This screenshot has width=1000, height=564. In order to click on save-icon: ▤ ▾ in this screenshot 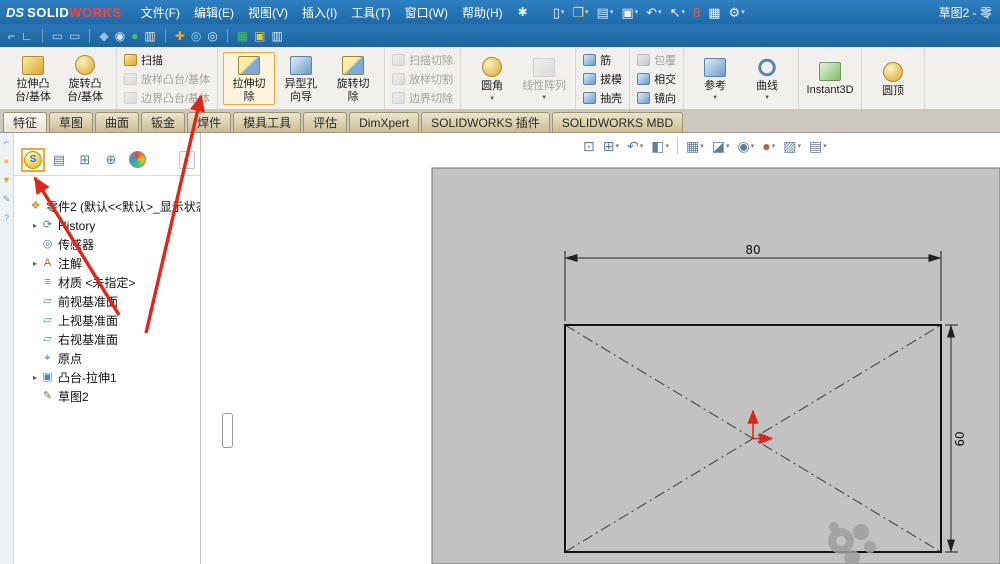, I will do `click(605, 12)`.